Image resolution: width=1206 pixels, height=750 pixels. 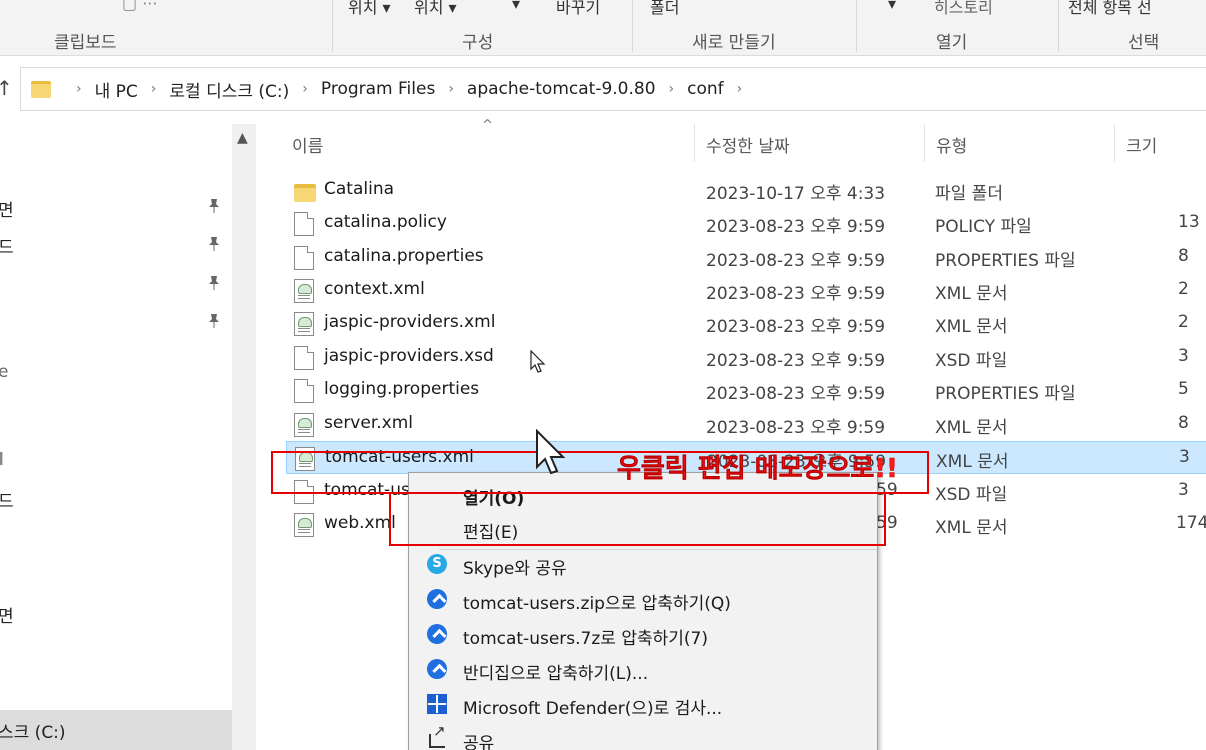 What do you see at coordinates (963, 9) in the screenshot?
I see `ribbon-history-button: 히스토리` at bounding box center [963, 9].